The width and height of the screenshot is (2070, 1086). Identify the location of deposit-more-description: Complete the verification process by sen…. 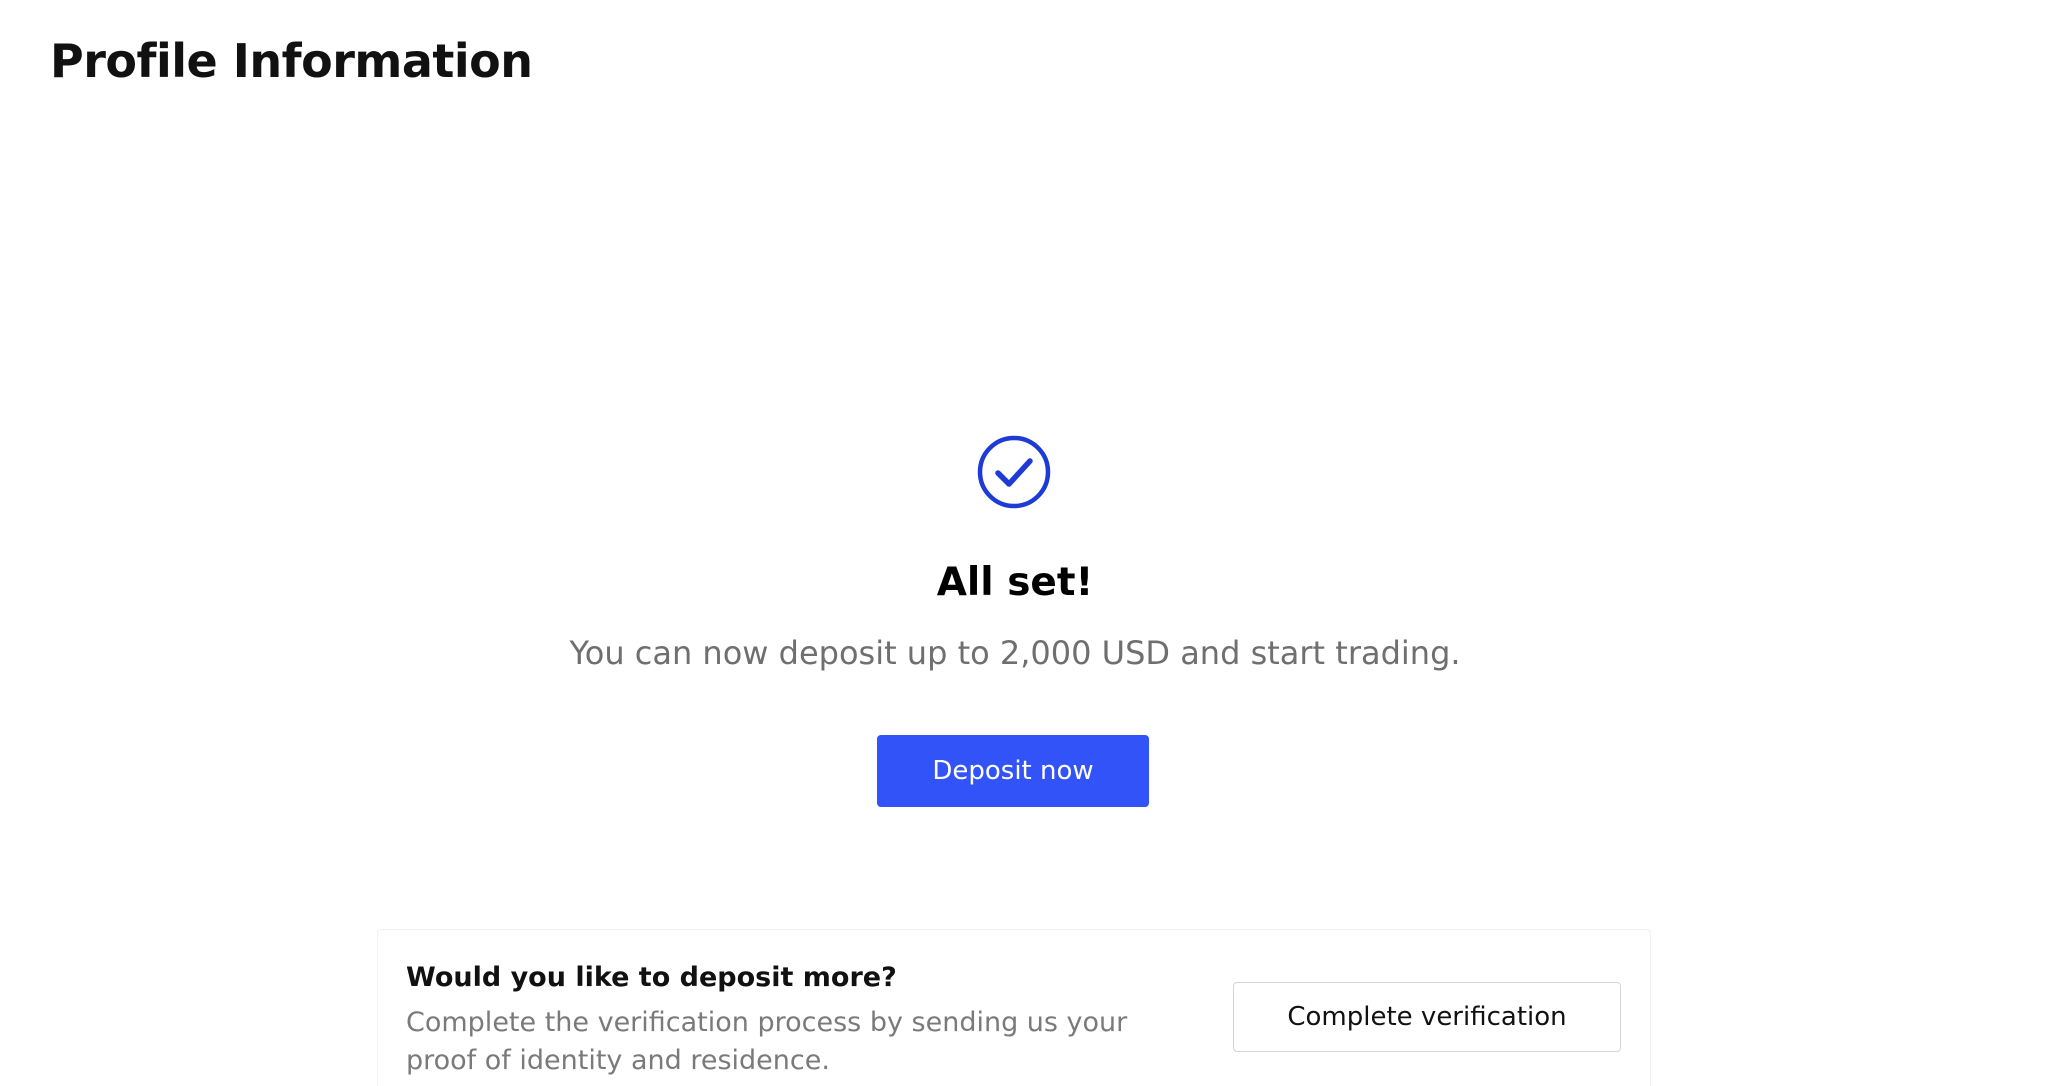
(767, 1041).